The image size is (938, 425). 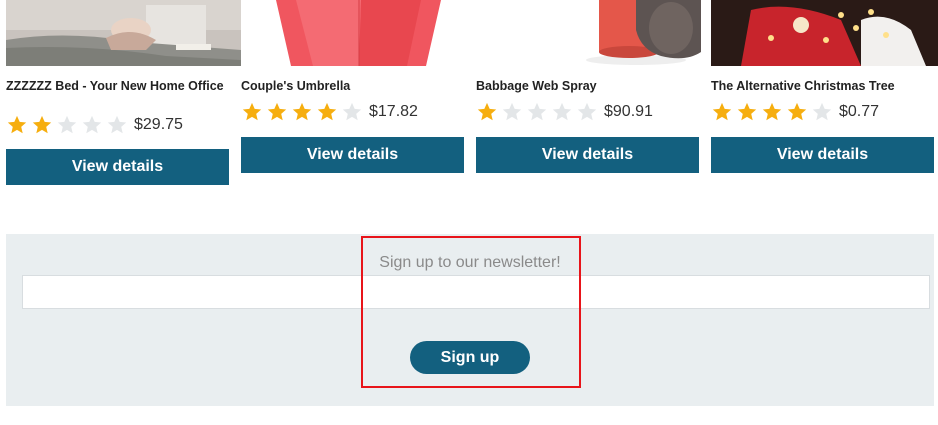 What do you see at coordinates (859, 111) in the screenshot?
I see `product-price: $0.77` at bounding box center [859, 111].